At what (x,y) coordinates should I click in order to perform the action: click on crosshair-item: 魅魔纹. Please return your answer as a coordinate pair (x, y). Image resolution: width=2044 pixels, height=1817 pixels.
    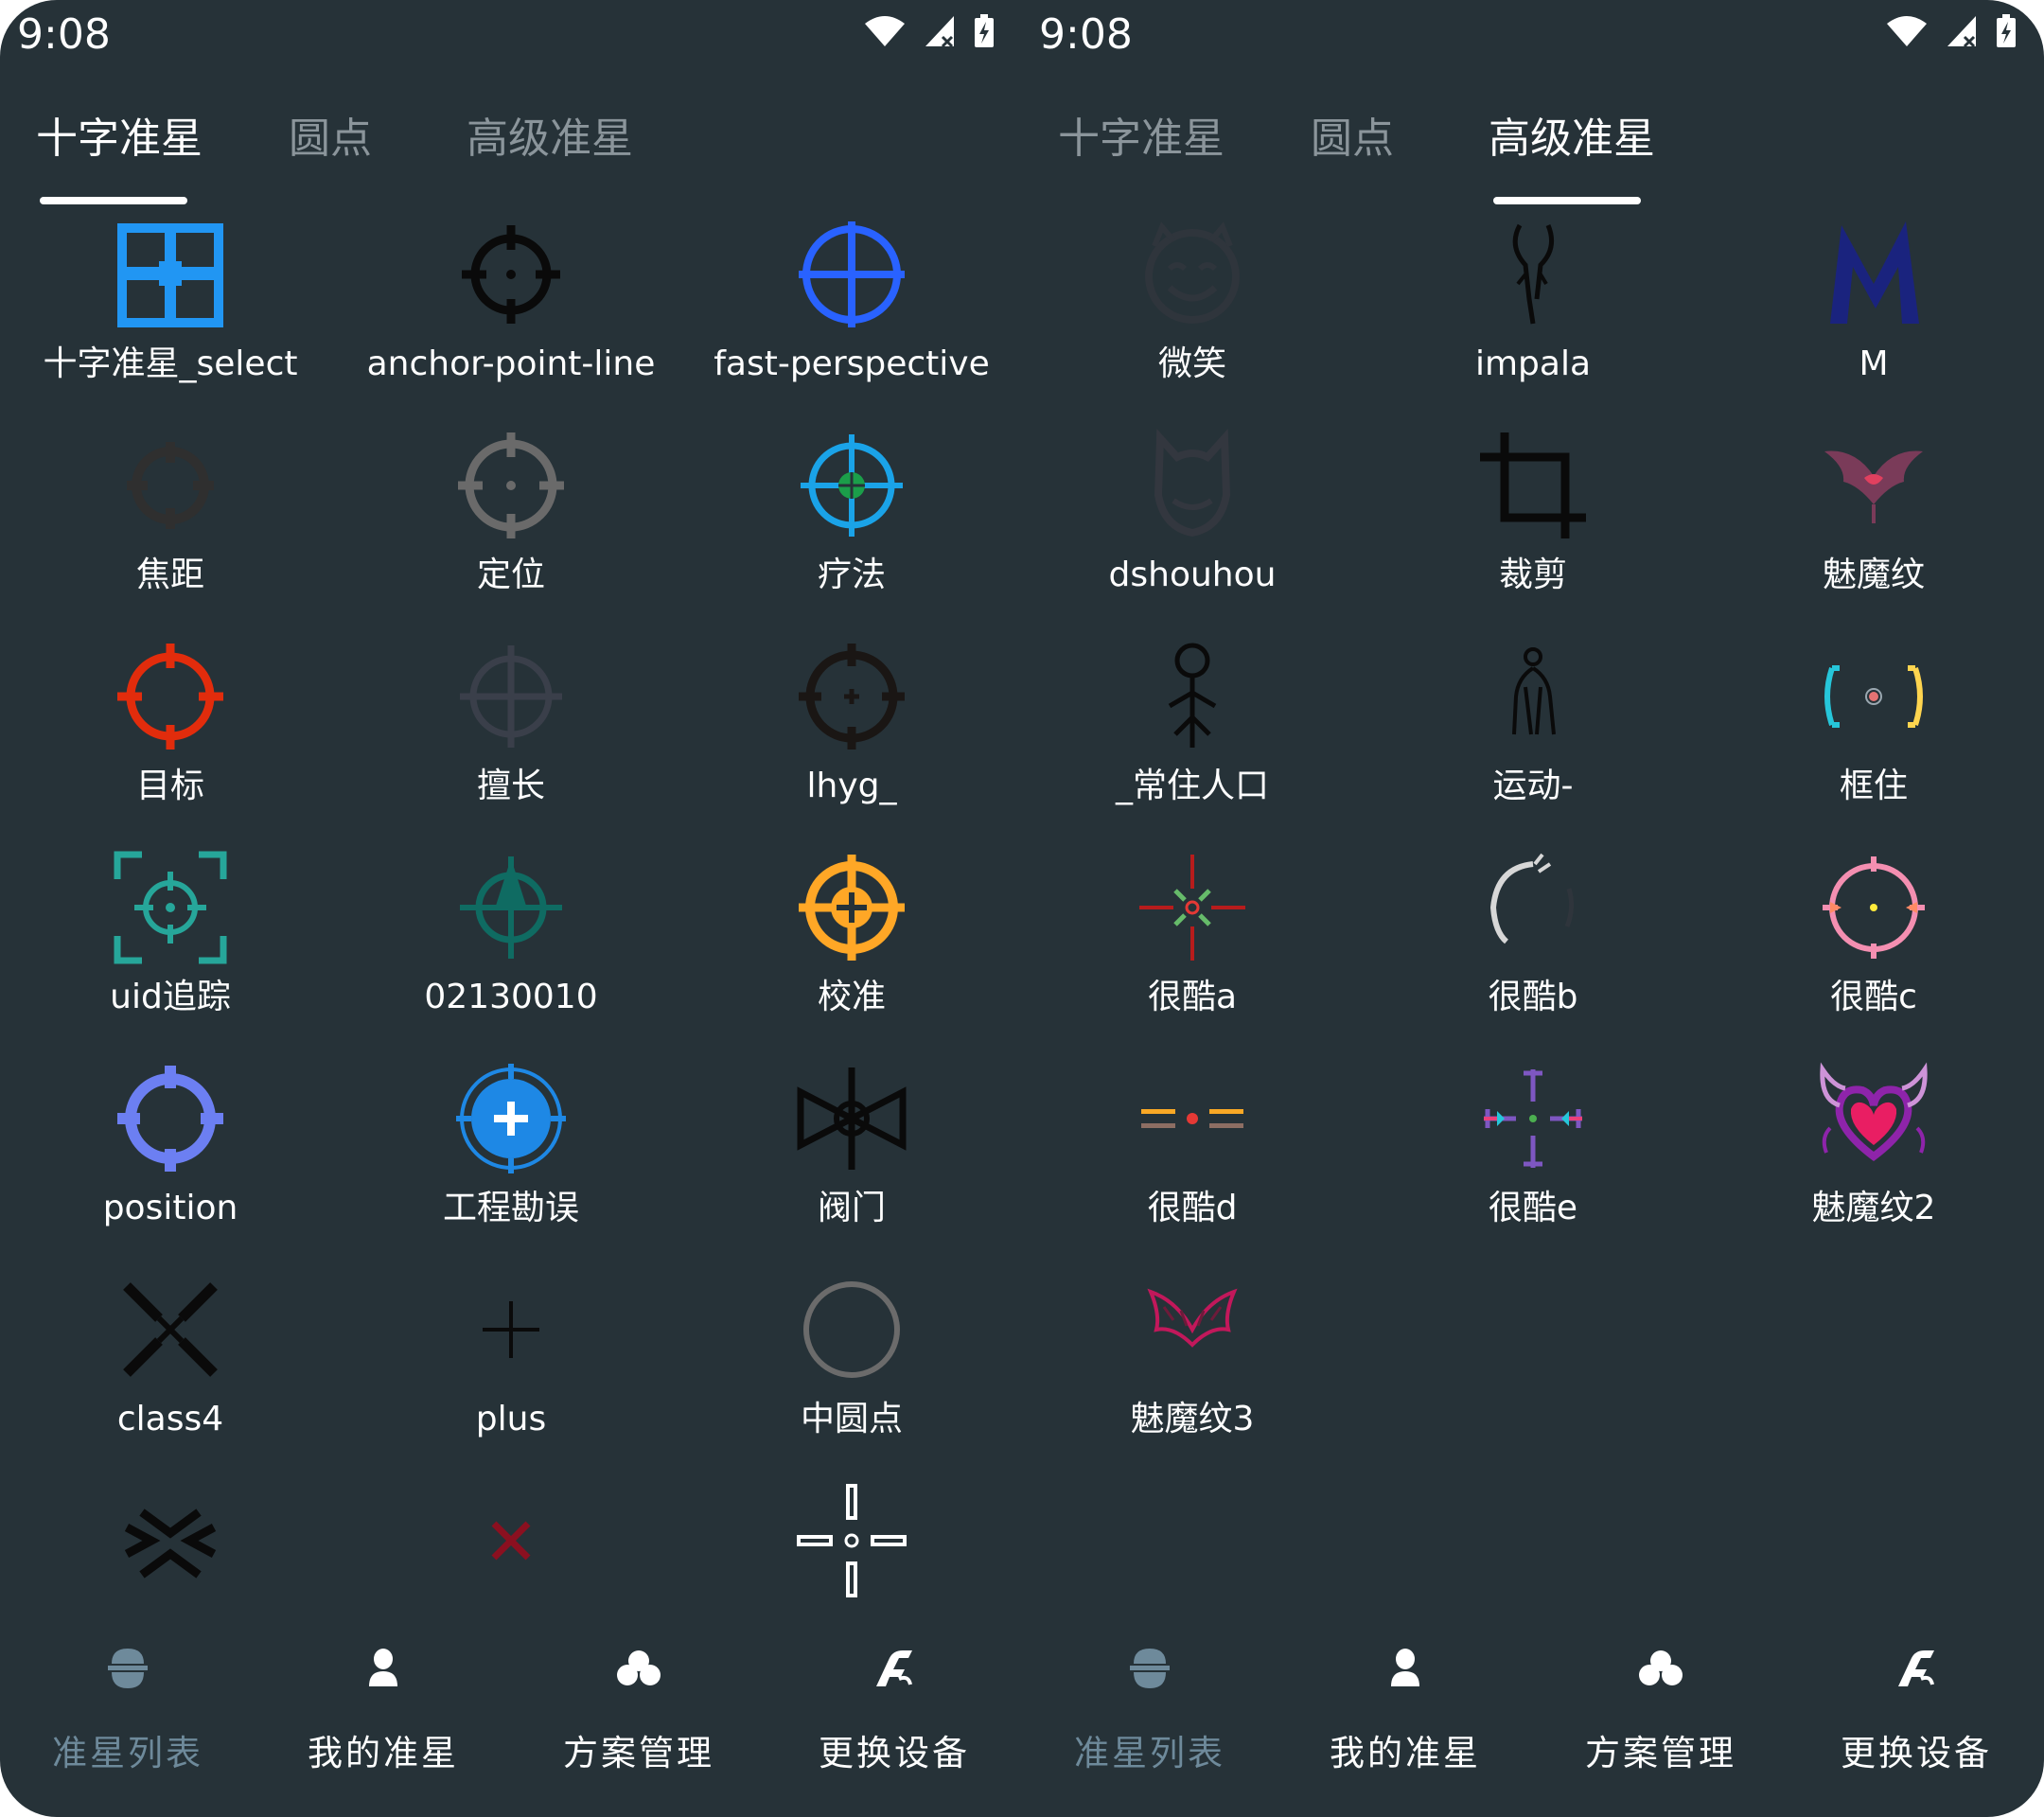
    Looking at the image, I should click on (1873, 534).